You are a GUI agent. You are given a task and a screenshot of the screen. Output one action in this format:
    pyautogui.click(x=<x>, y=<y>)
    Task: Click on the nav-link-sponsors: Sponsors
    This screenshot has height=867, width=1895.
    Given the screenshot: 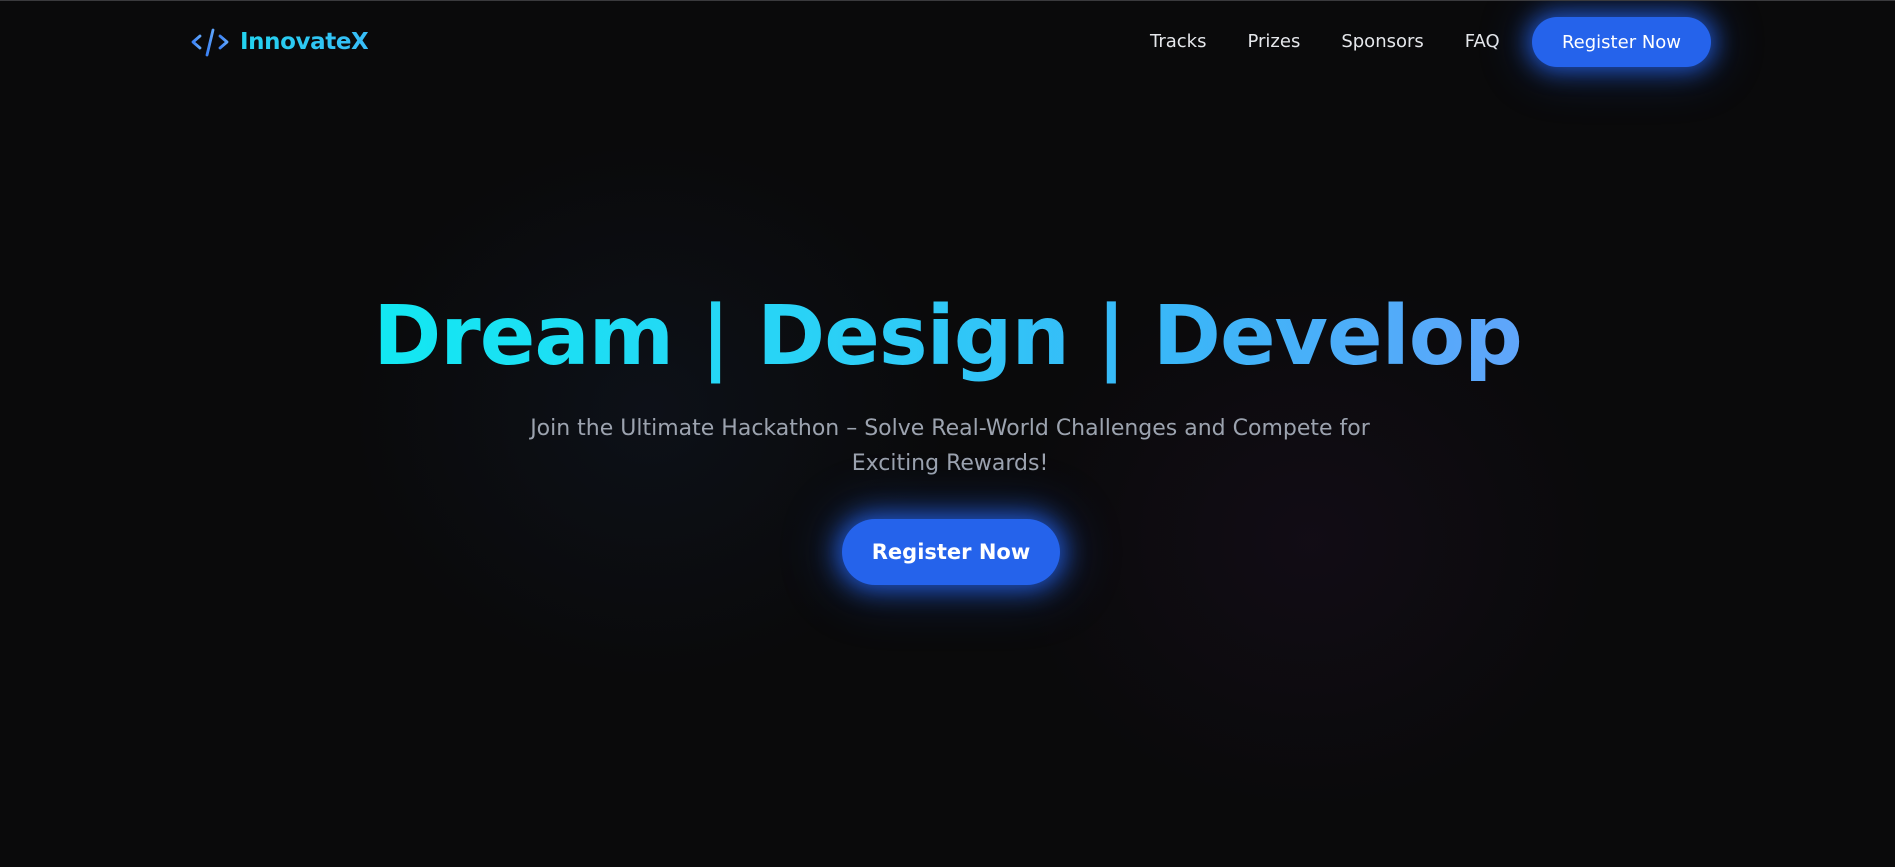 What is the action you would take?
    pyautogui.click(x=1382, y=41)
    